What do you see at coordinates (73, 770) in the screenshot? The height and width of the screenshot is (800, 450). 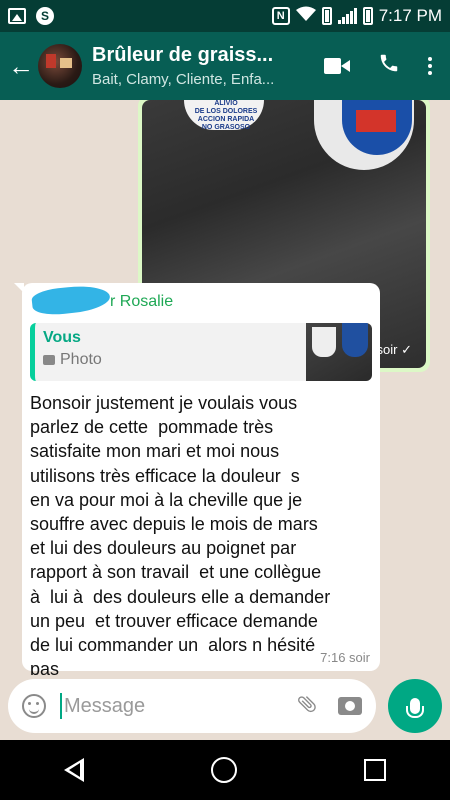 I see `back-nav-icon` at bounding box center [73, 770].